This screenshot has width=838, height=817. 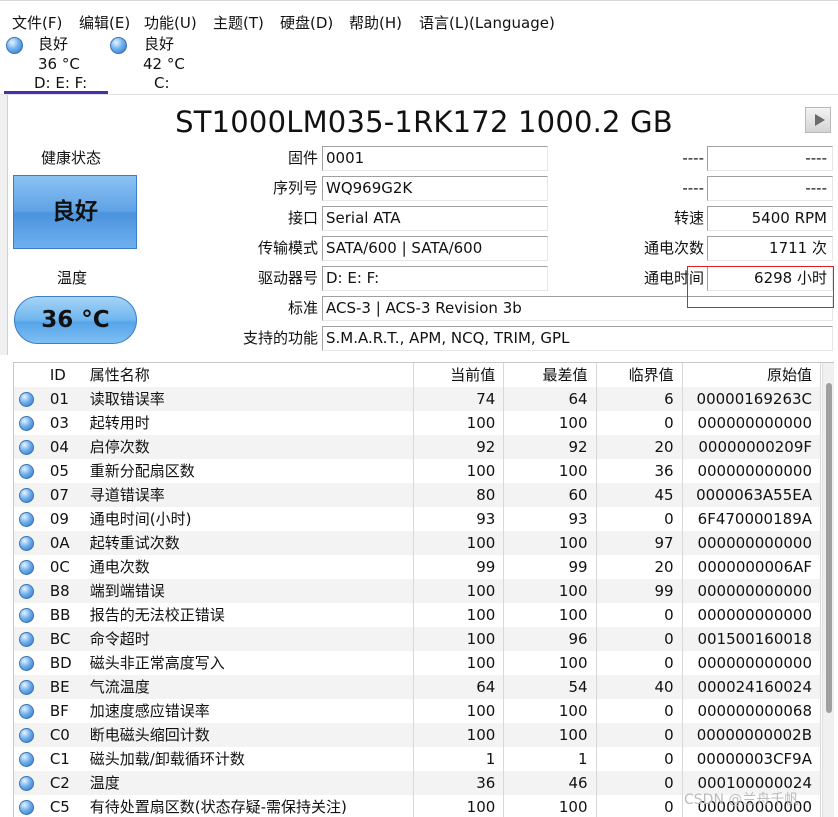 What do you see at coordinates (59, 711) in the screenshot?
I see `cell-id: BF` at bounding box center [59, 711].